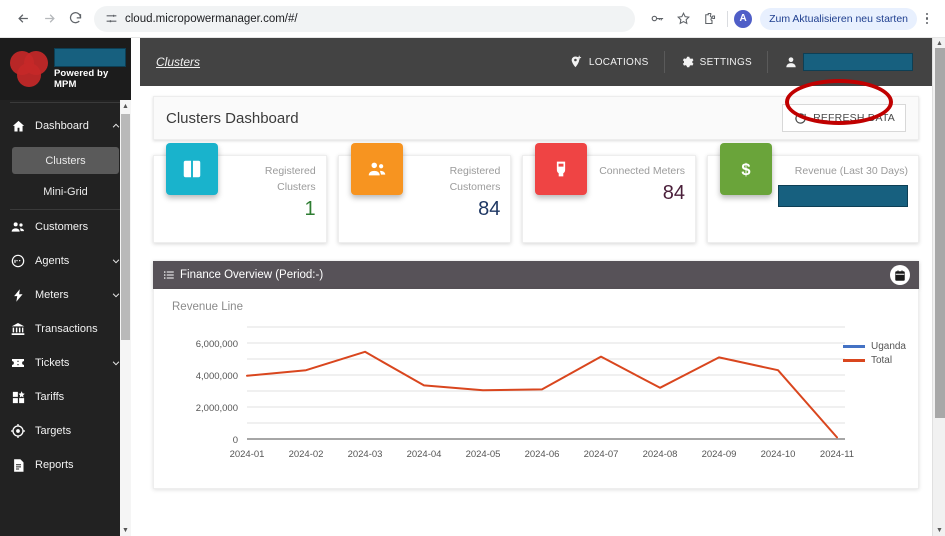  I want to click on sidebar-item-mini-grid: Mini-Grid, so click(65, 191).